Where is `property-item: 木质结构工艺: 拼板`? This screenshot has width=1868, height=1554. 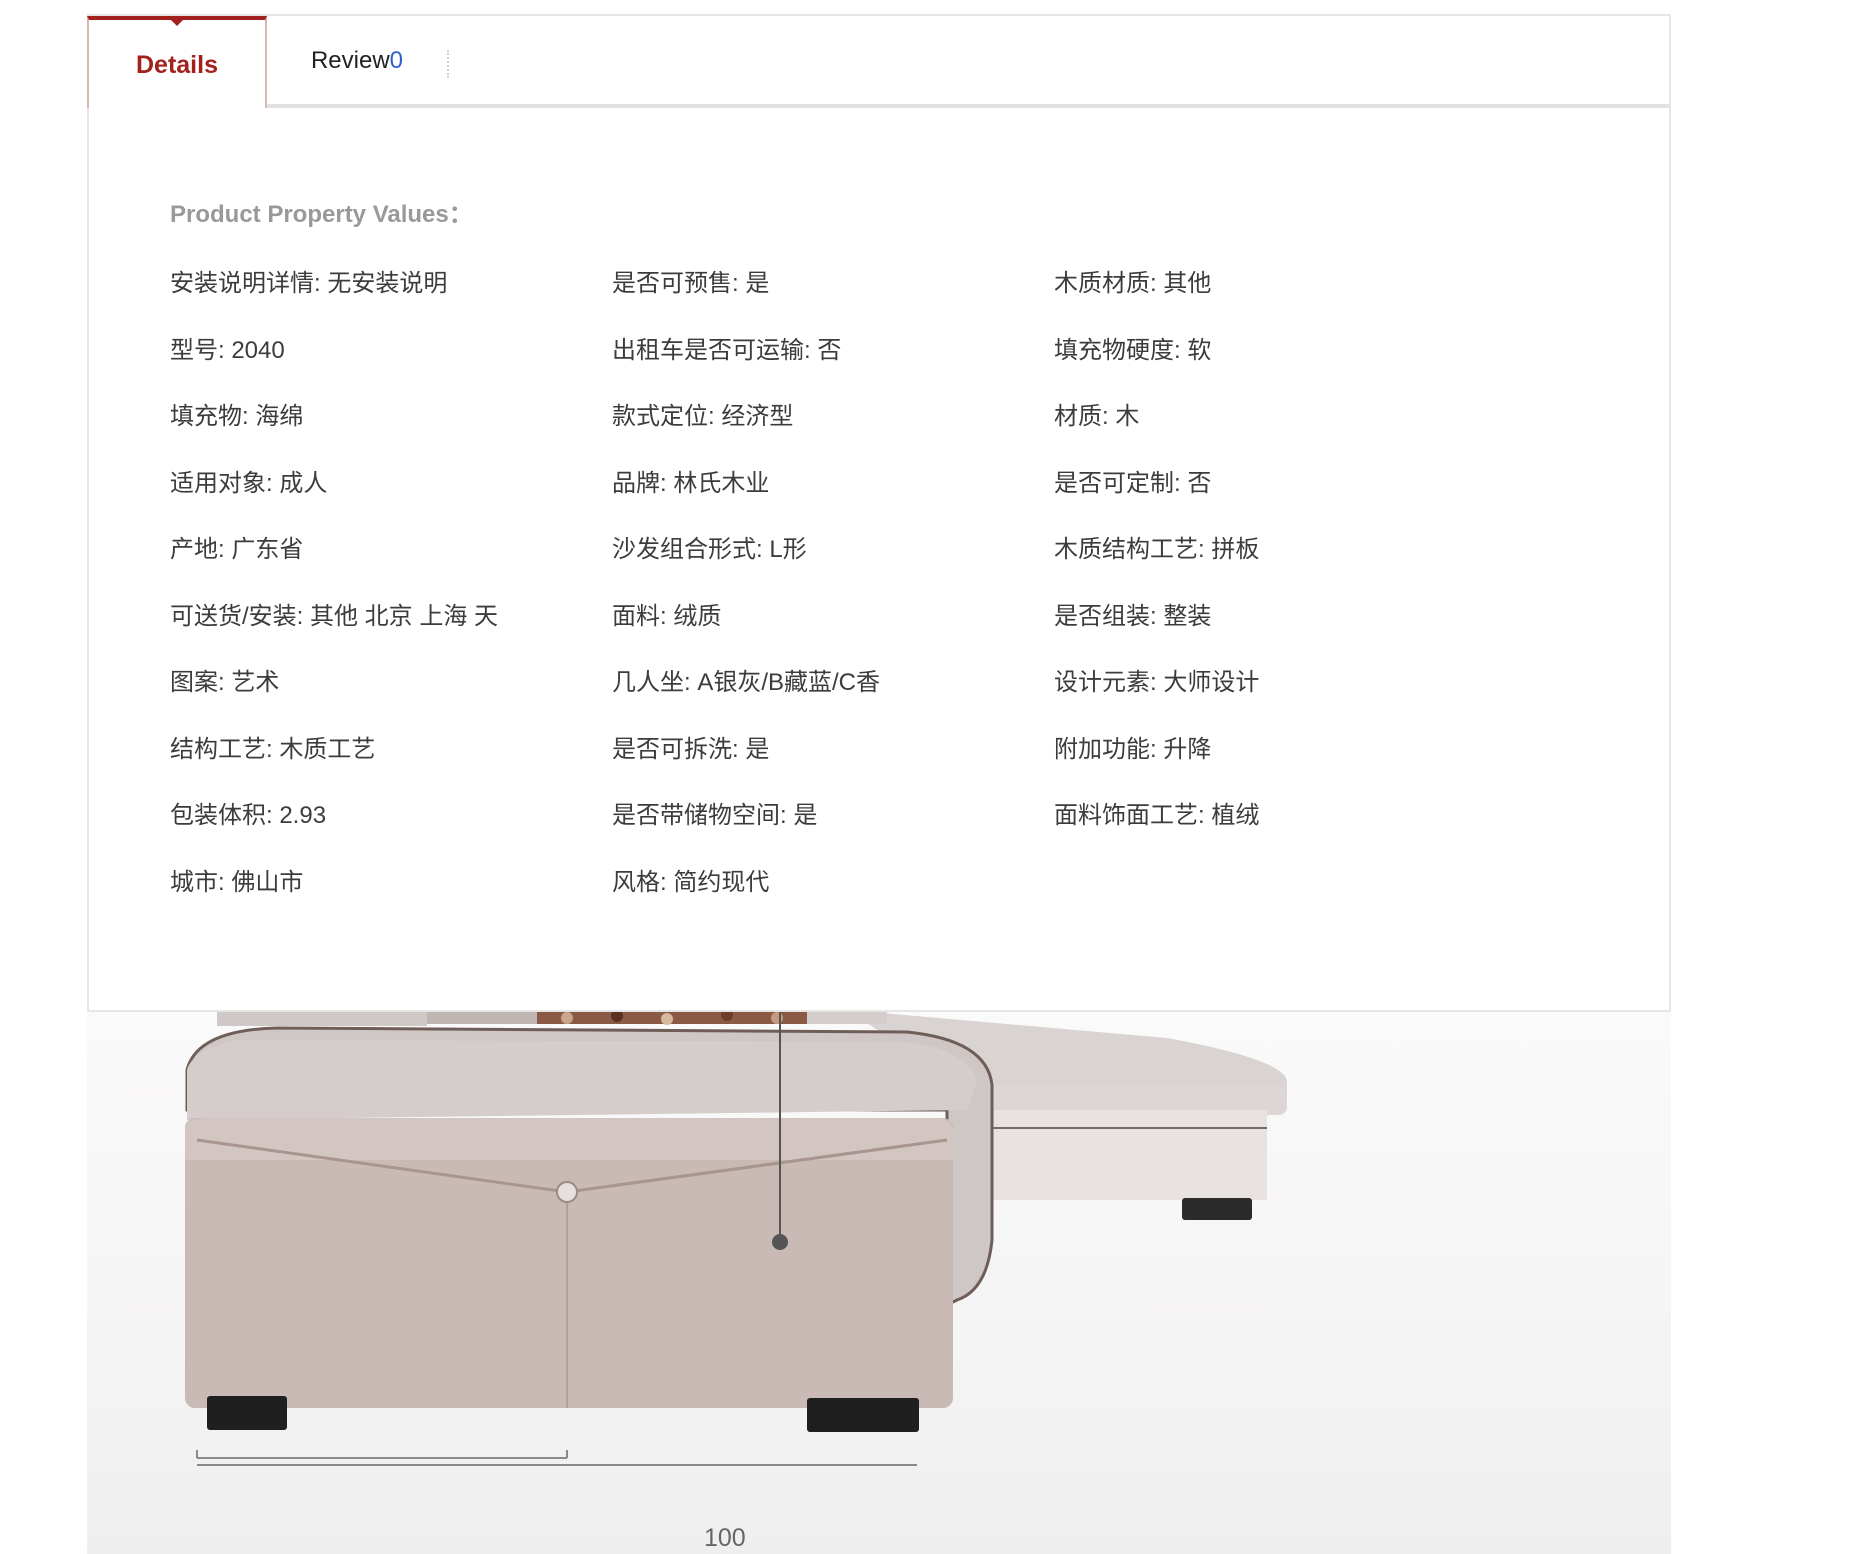
property-item: 木质结构工艺: 拼板 is located at coordinates (1157, 549).